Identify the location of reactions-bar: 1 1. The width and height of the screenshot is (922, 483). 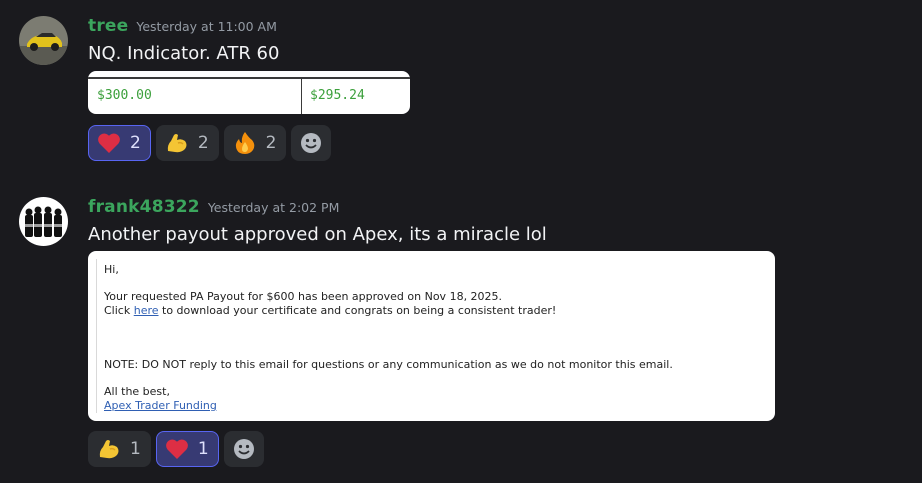
(176, 449).